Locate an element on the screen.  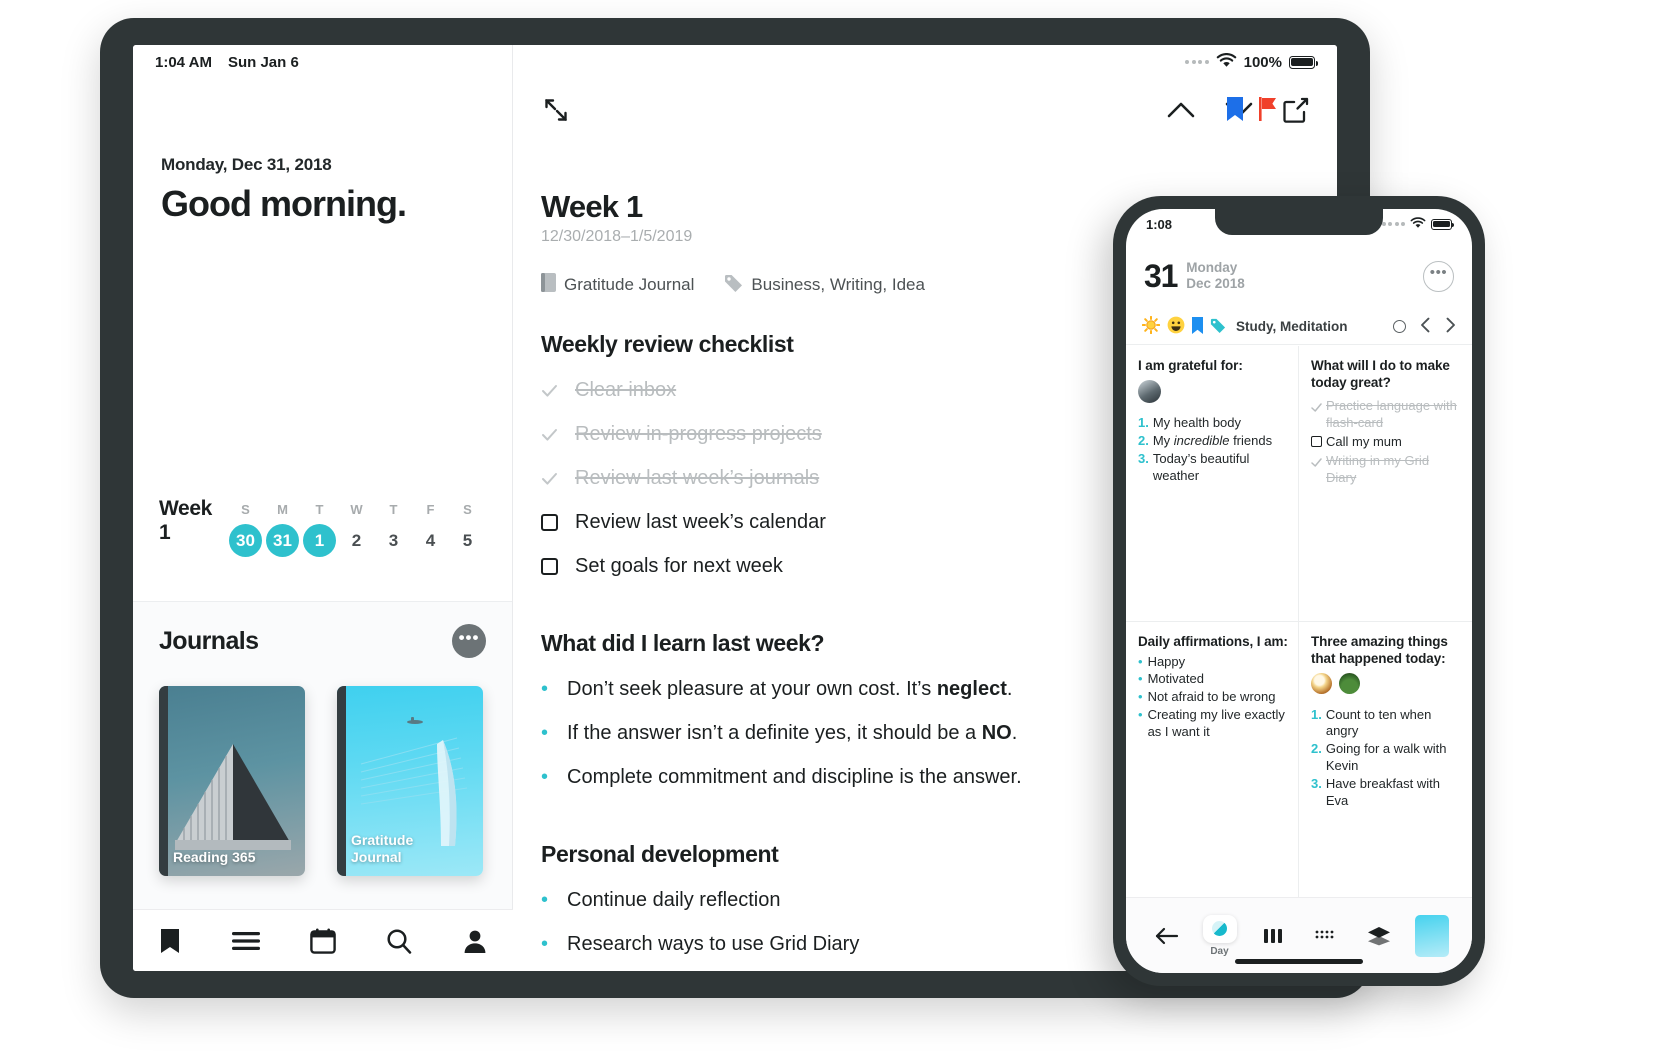
tab-grid is located at coordinates (1325, 936).